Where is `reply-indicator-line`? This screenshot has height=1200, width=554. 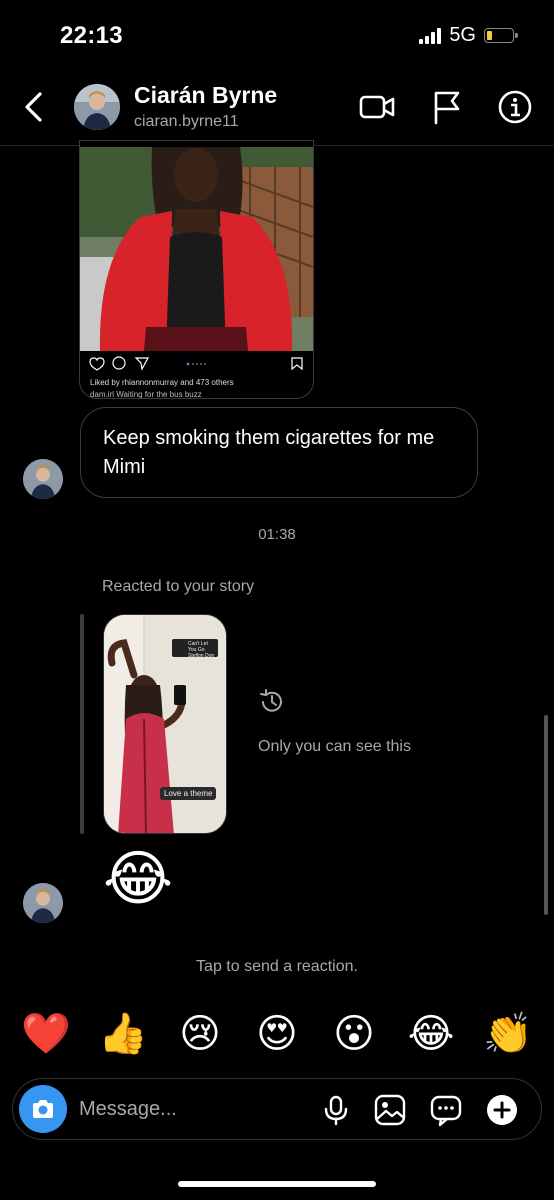
reply-indicator-line is located at coordinates (82, 724).